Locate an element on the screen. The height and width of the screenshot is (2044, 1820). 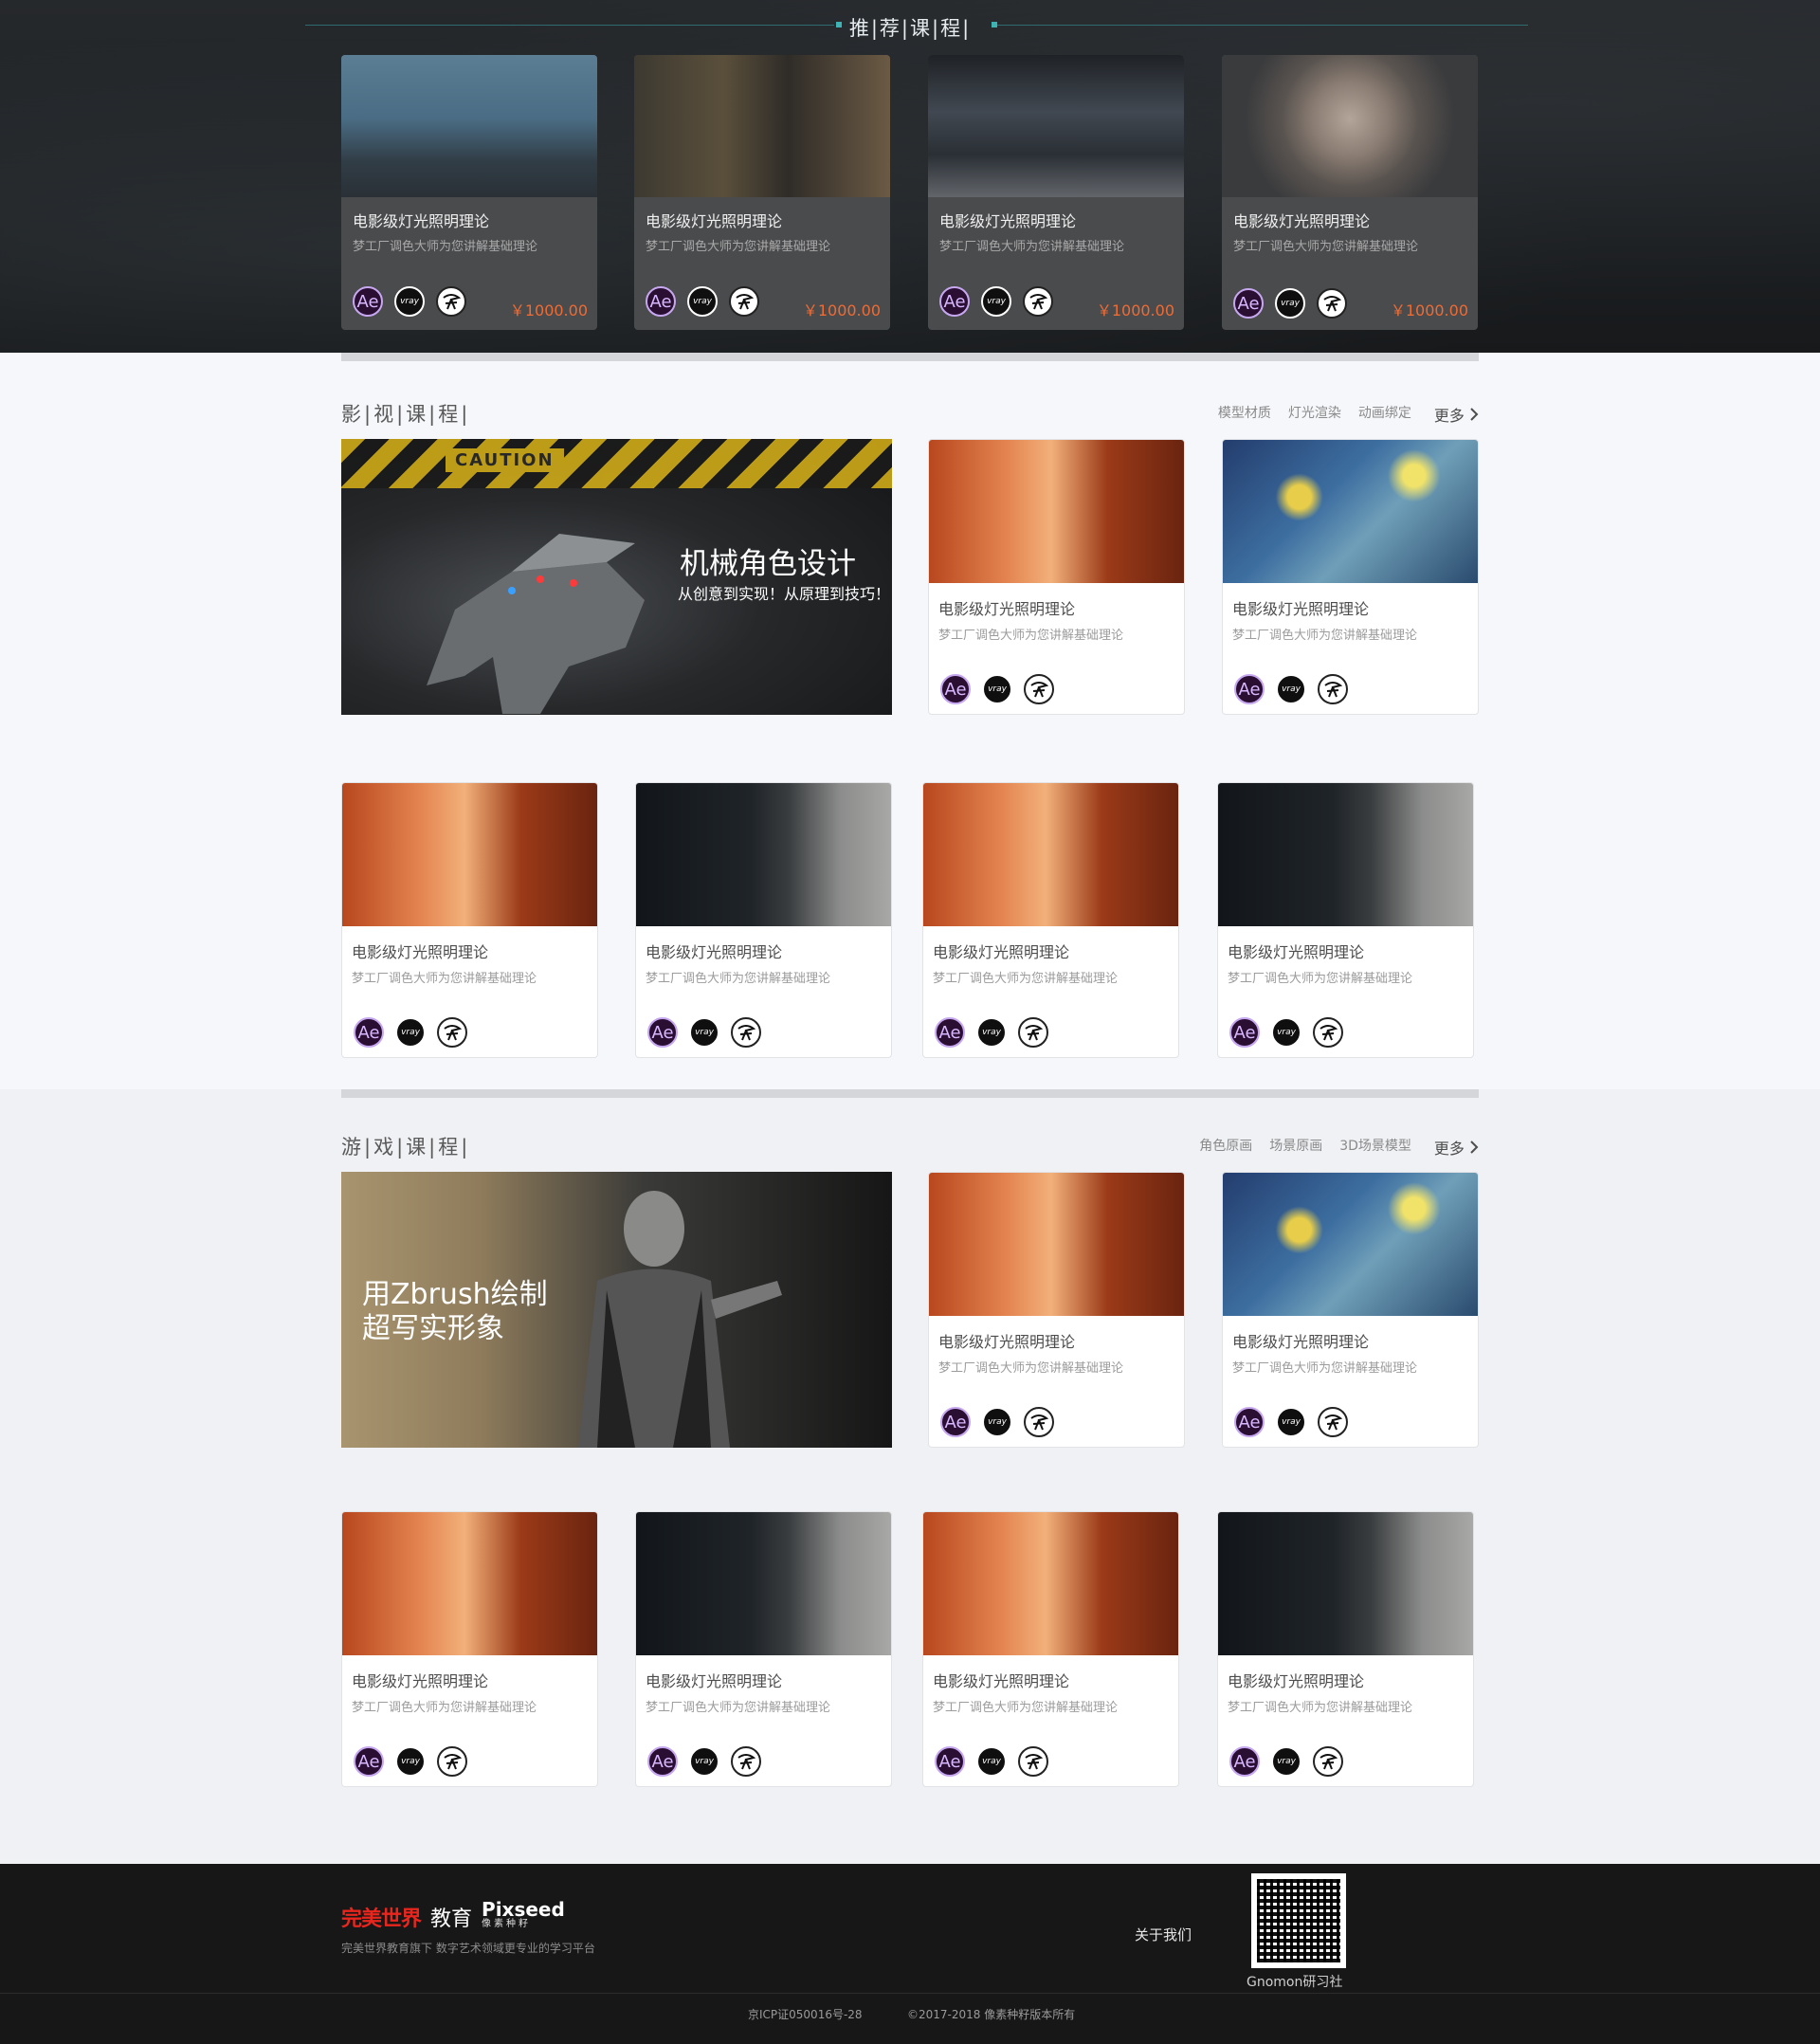
education-logo: 教育 is located at coordinates (451, 1919).